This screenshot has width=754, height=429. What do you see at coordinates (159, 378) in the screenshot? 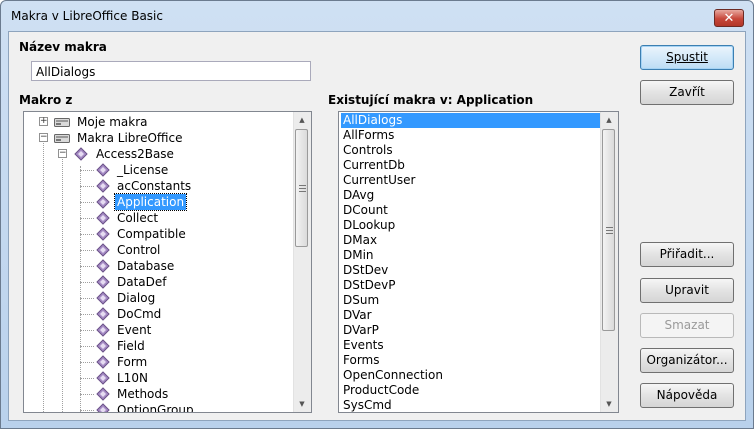
I see `tree-module-item: L10N` at bounding box center [159, 378].